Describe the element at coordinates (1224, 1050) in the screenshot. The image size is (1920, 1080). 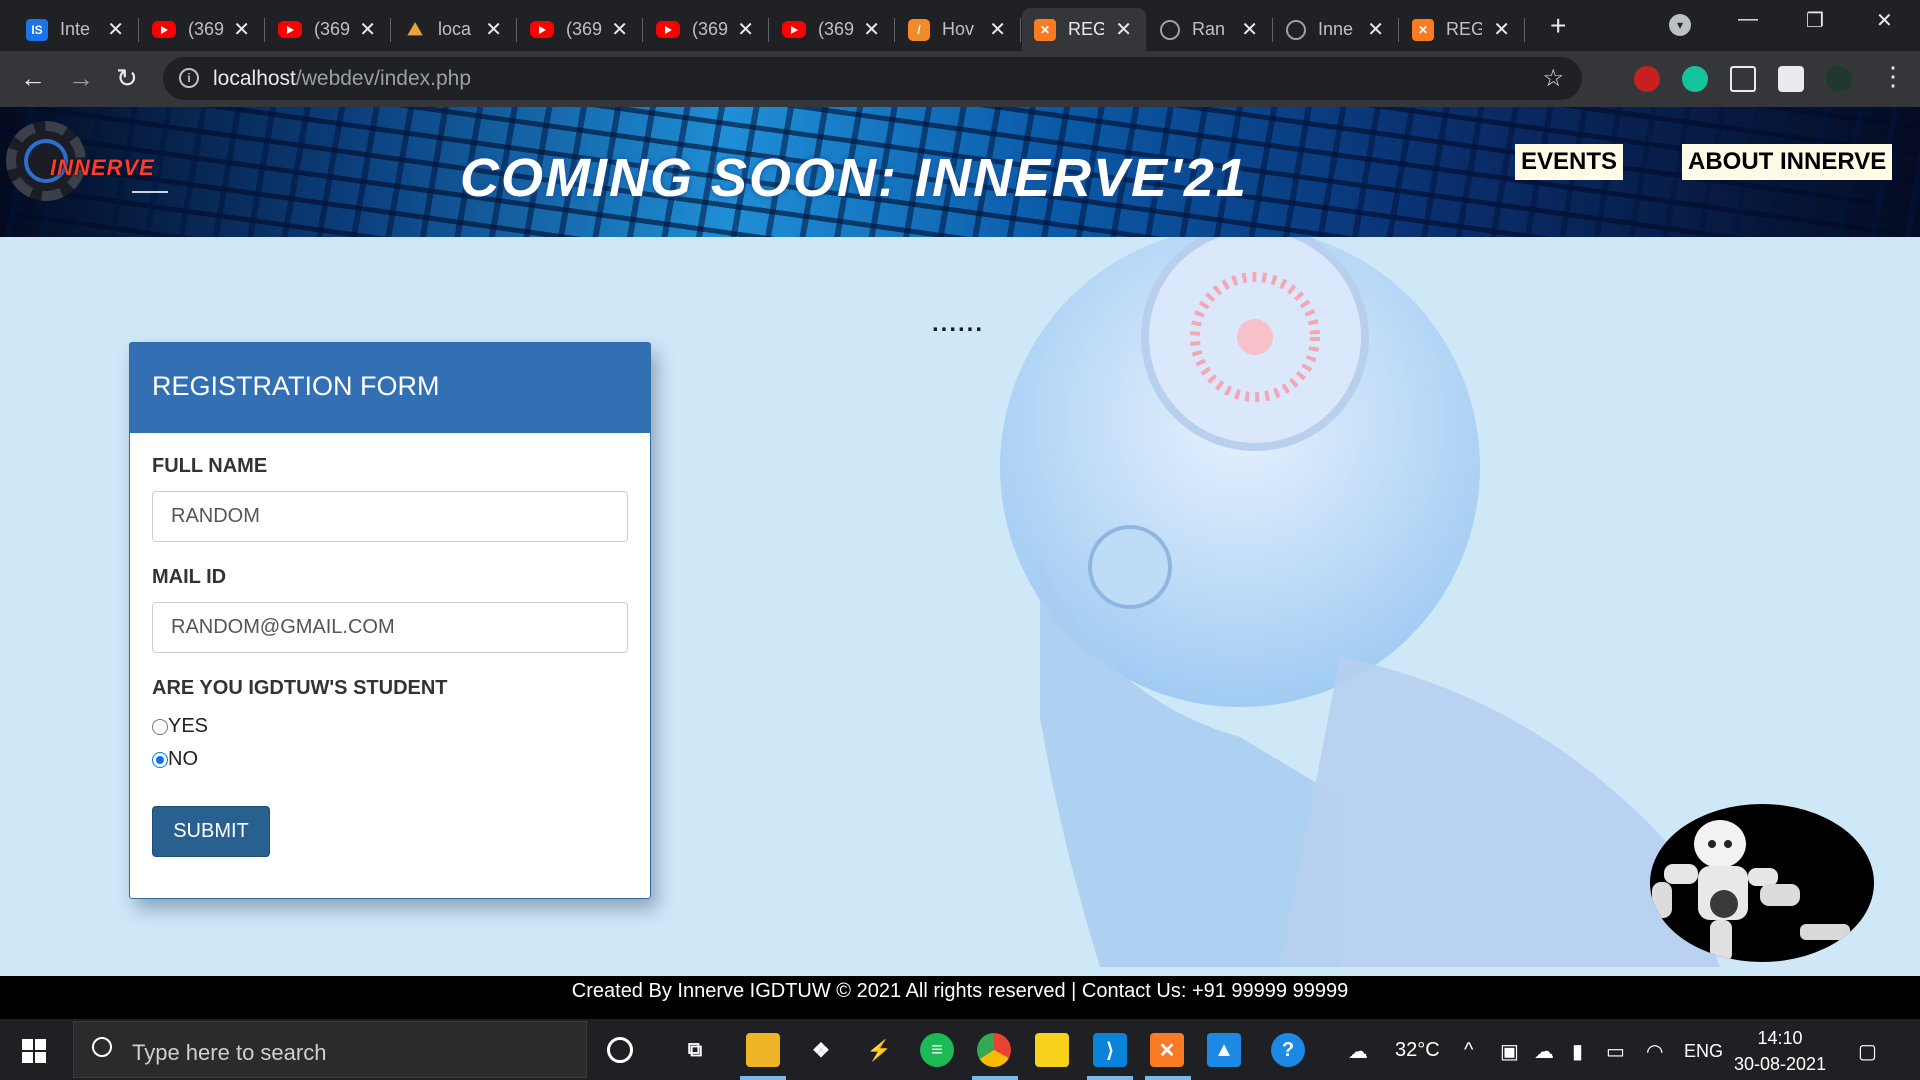
I see `photos-icon: ▲` at that location.